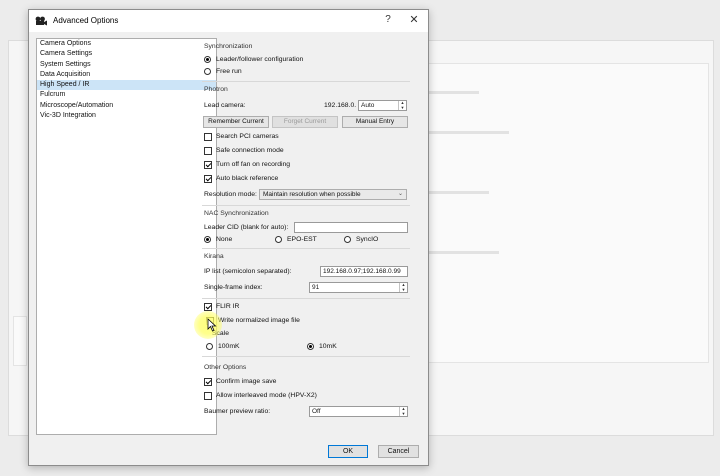 This screenshot has height=476, width=720. Describe the element at coordinates (208, 396) in the screenshot. I see `interleaved-checkbox` at that location.